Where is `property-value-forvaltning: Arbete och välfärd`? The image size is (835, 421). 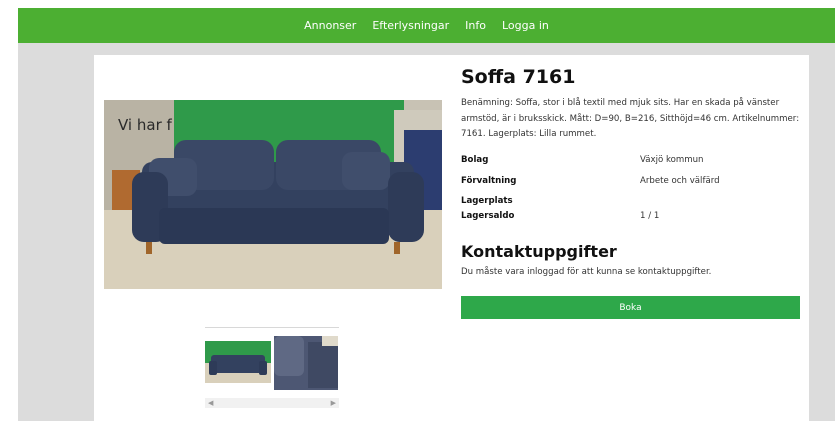
property-value-forvaltning: Arbete och välfärd is located at coordinates (680, 181).